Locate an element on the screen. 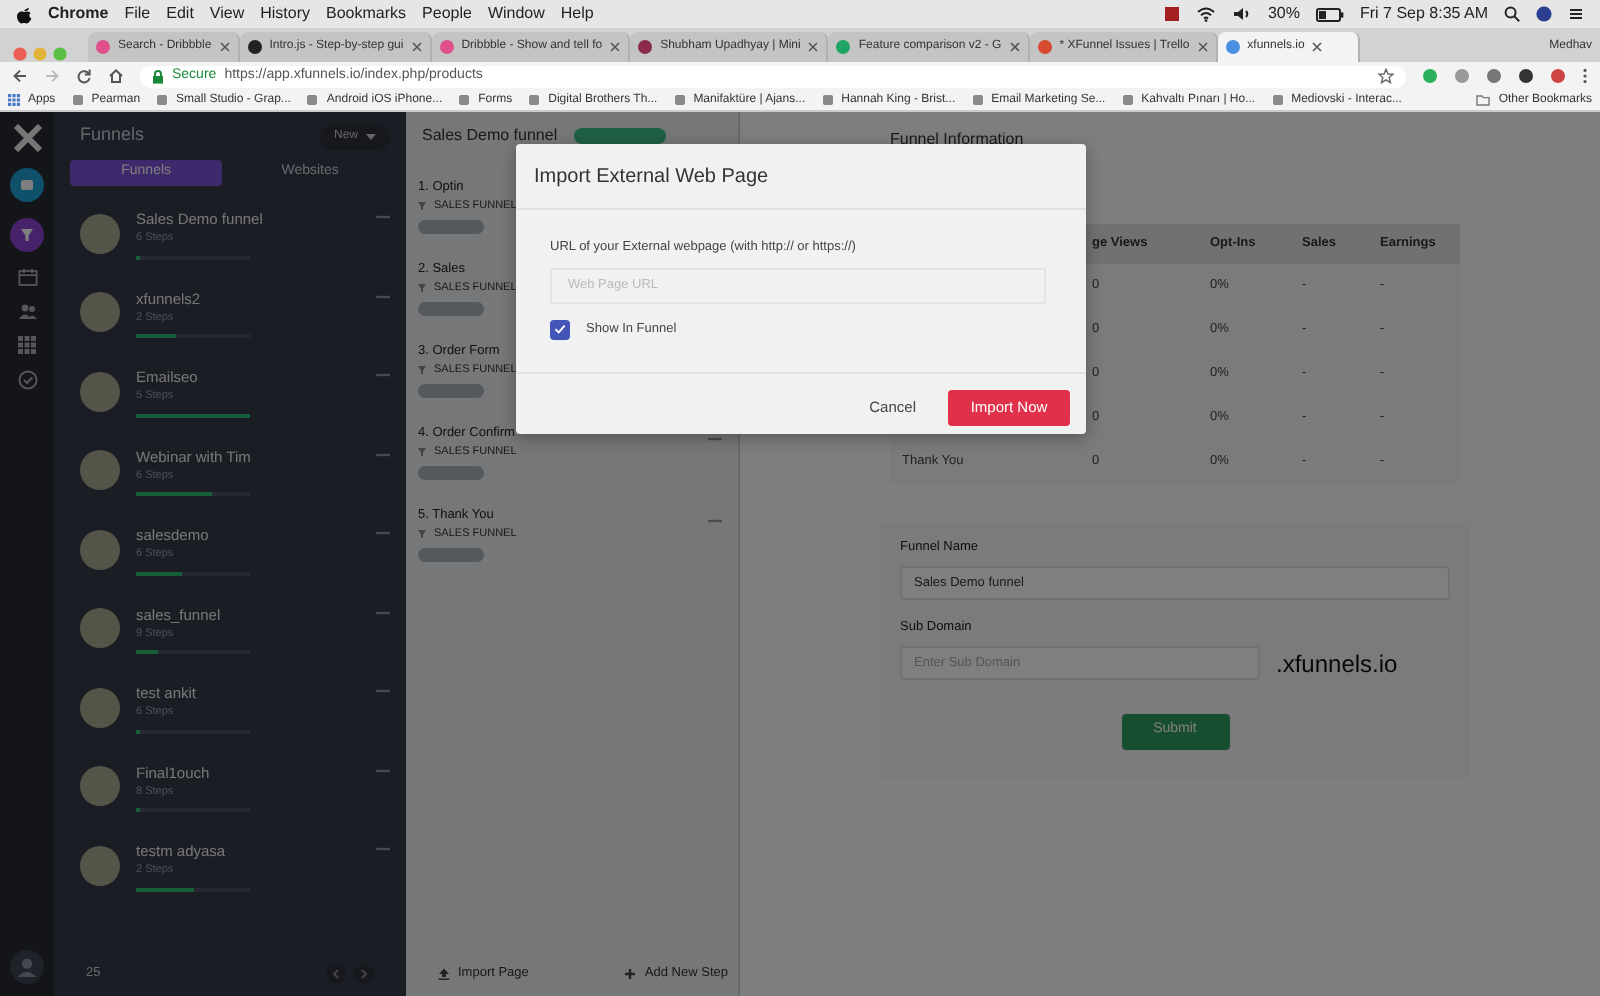 The width and height of the screenshot is (1600, 996). domain-suffix: .xfunnels.io is located at coordinates (1337, 664).